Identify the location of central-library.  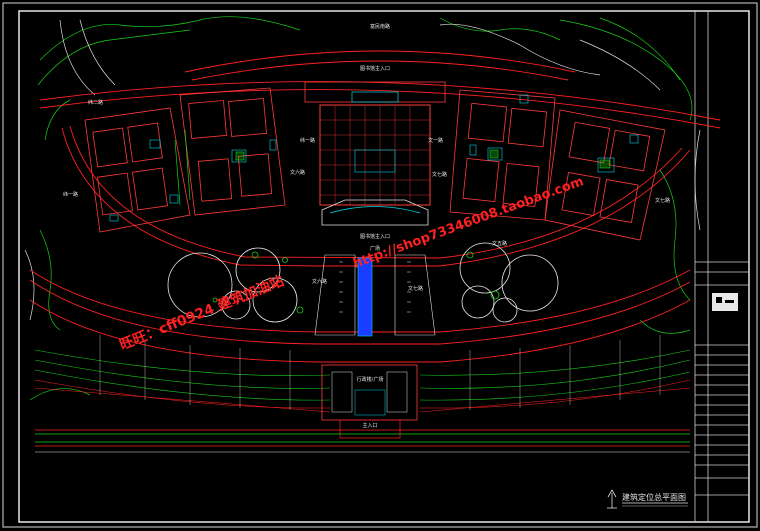
(375, 153).